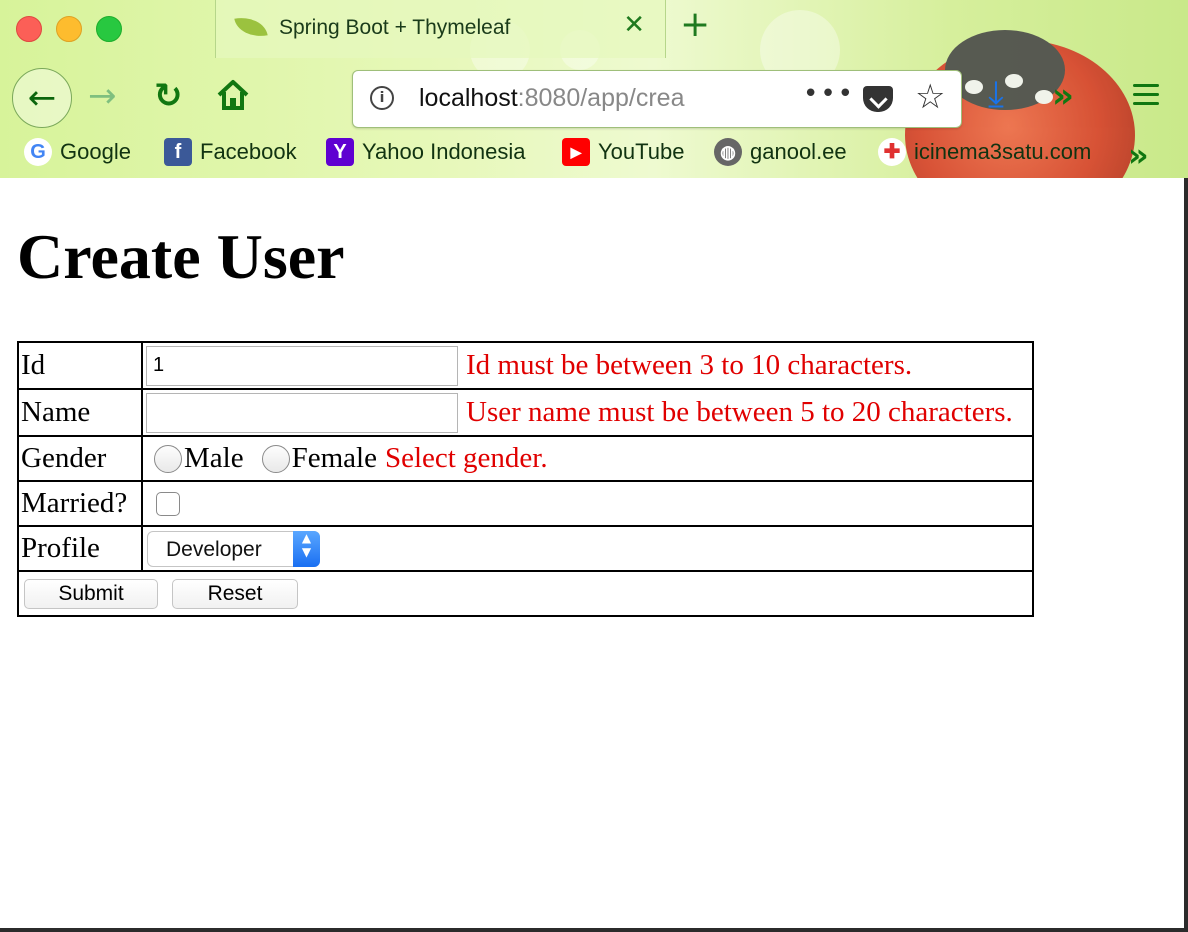  Describe the element at coordinates (235, 593) in the screenshot. I see `reset-button: Reset` at that location.